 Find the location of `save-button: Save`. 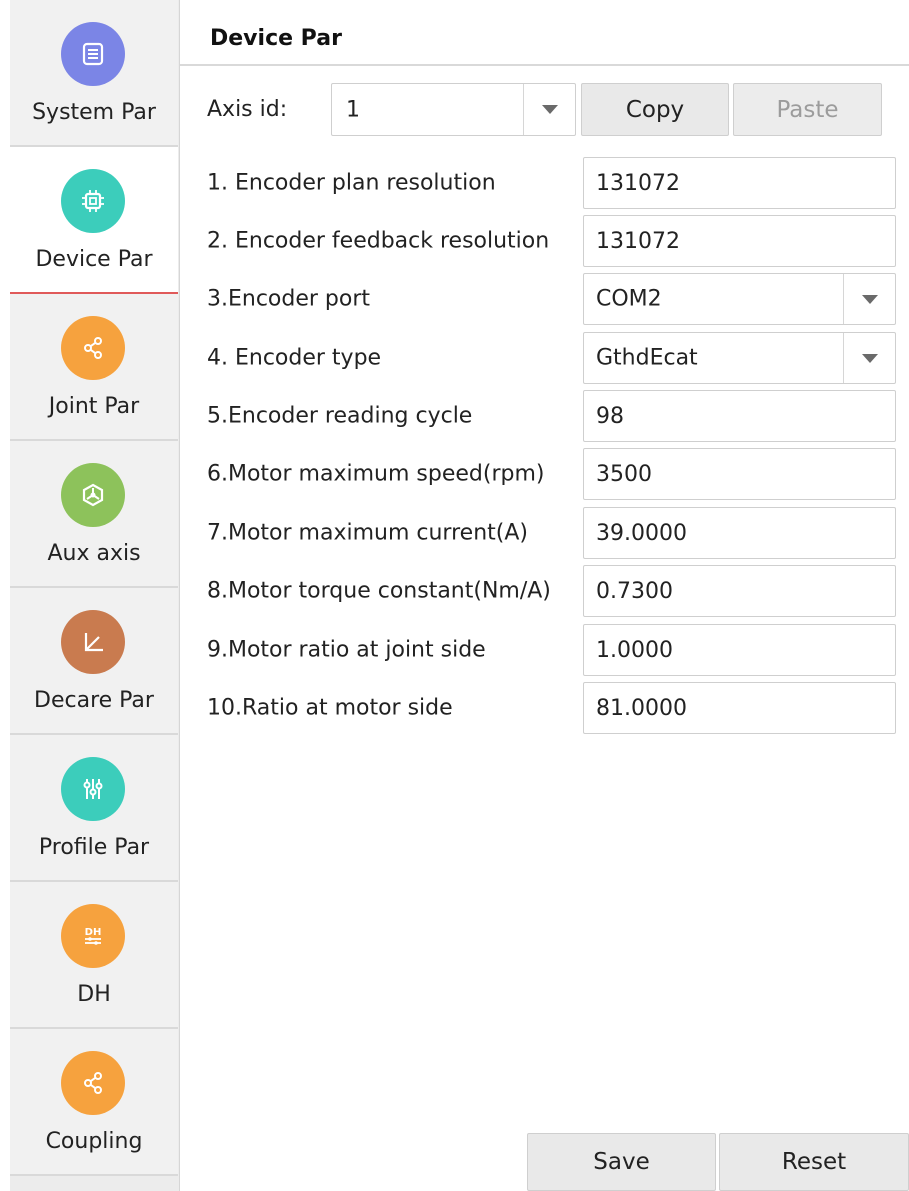

save-button: Save is located at coordinates (621, 1162).